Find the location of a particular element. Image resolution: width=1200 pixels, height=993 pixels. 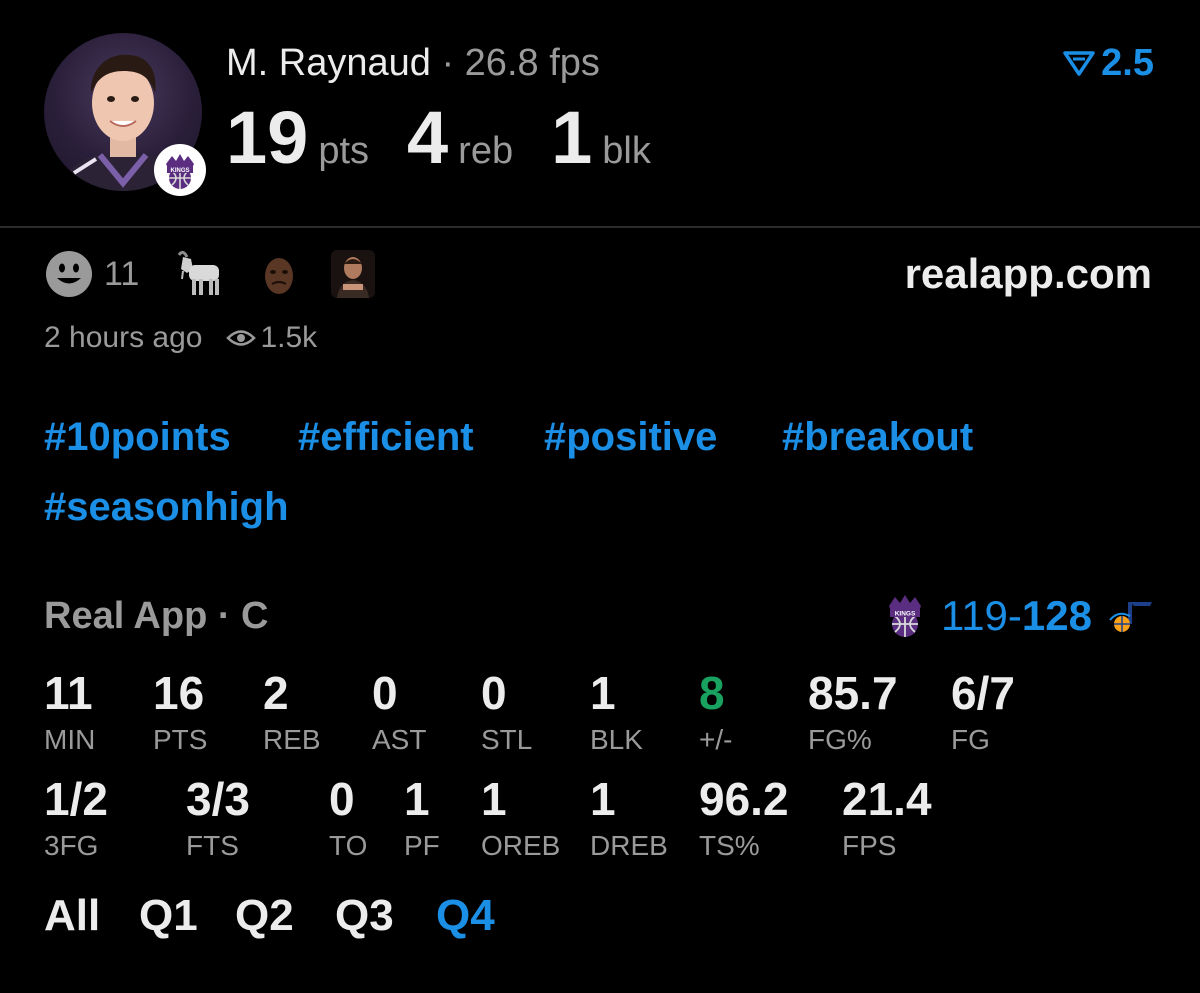

tab-all: All is located at coordinates (72, 916).